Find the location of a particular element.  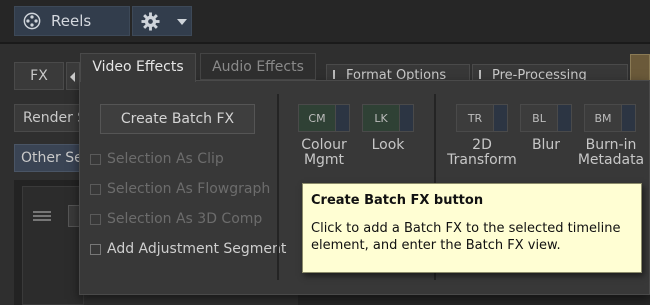

option-label: Selection As 3D Comp is located at coordinates (185, 219).